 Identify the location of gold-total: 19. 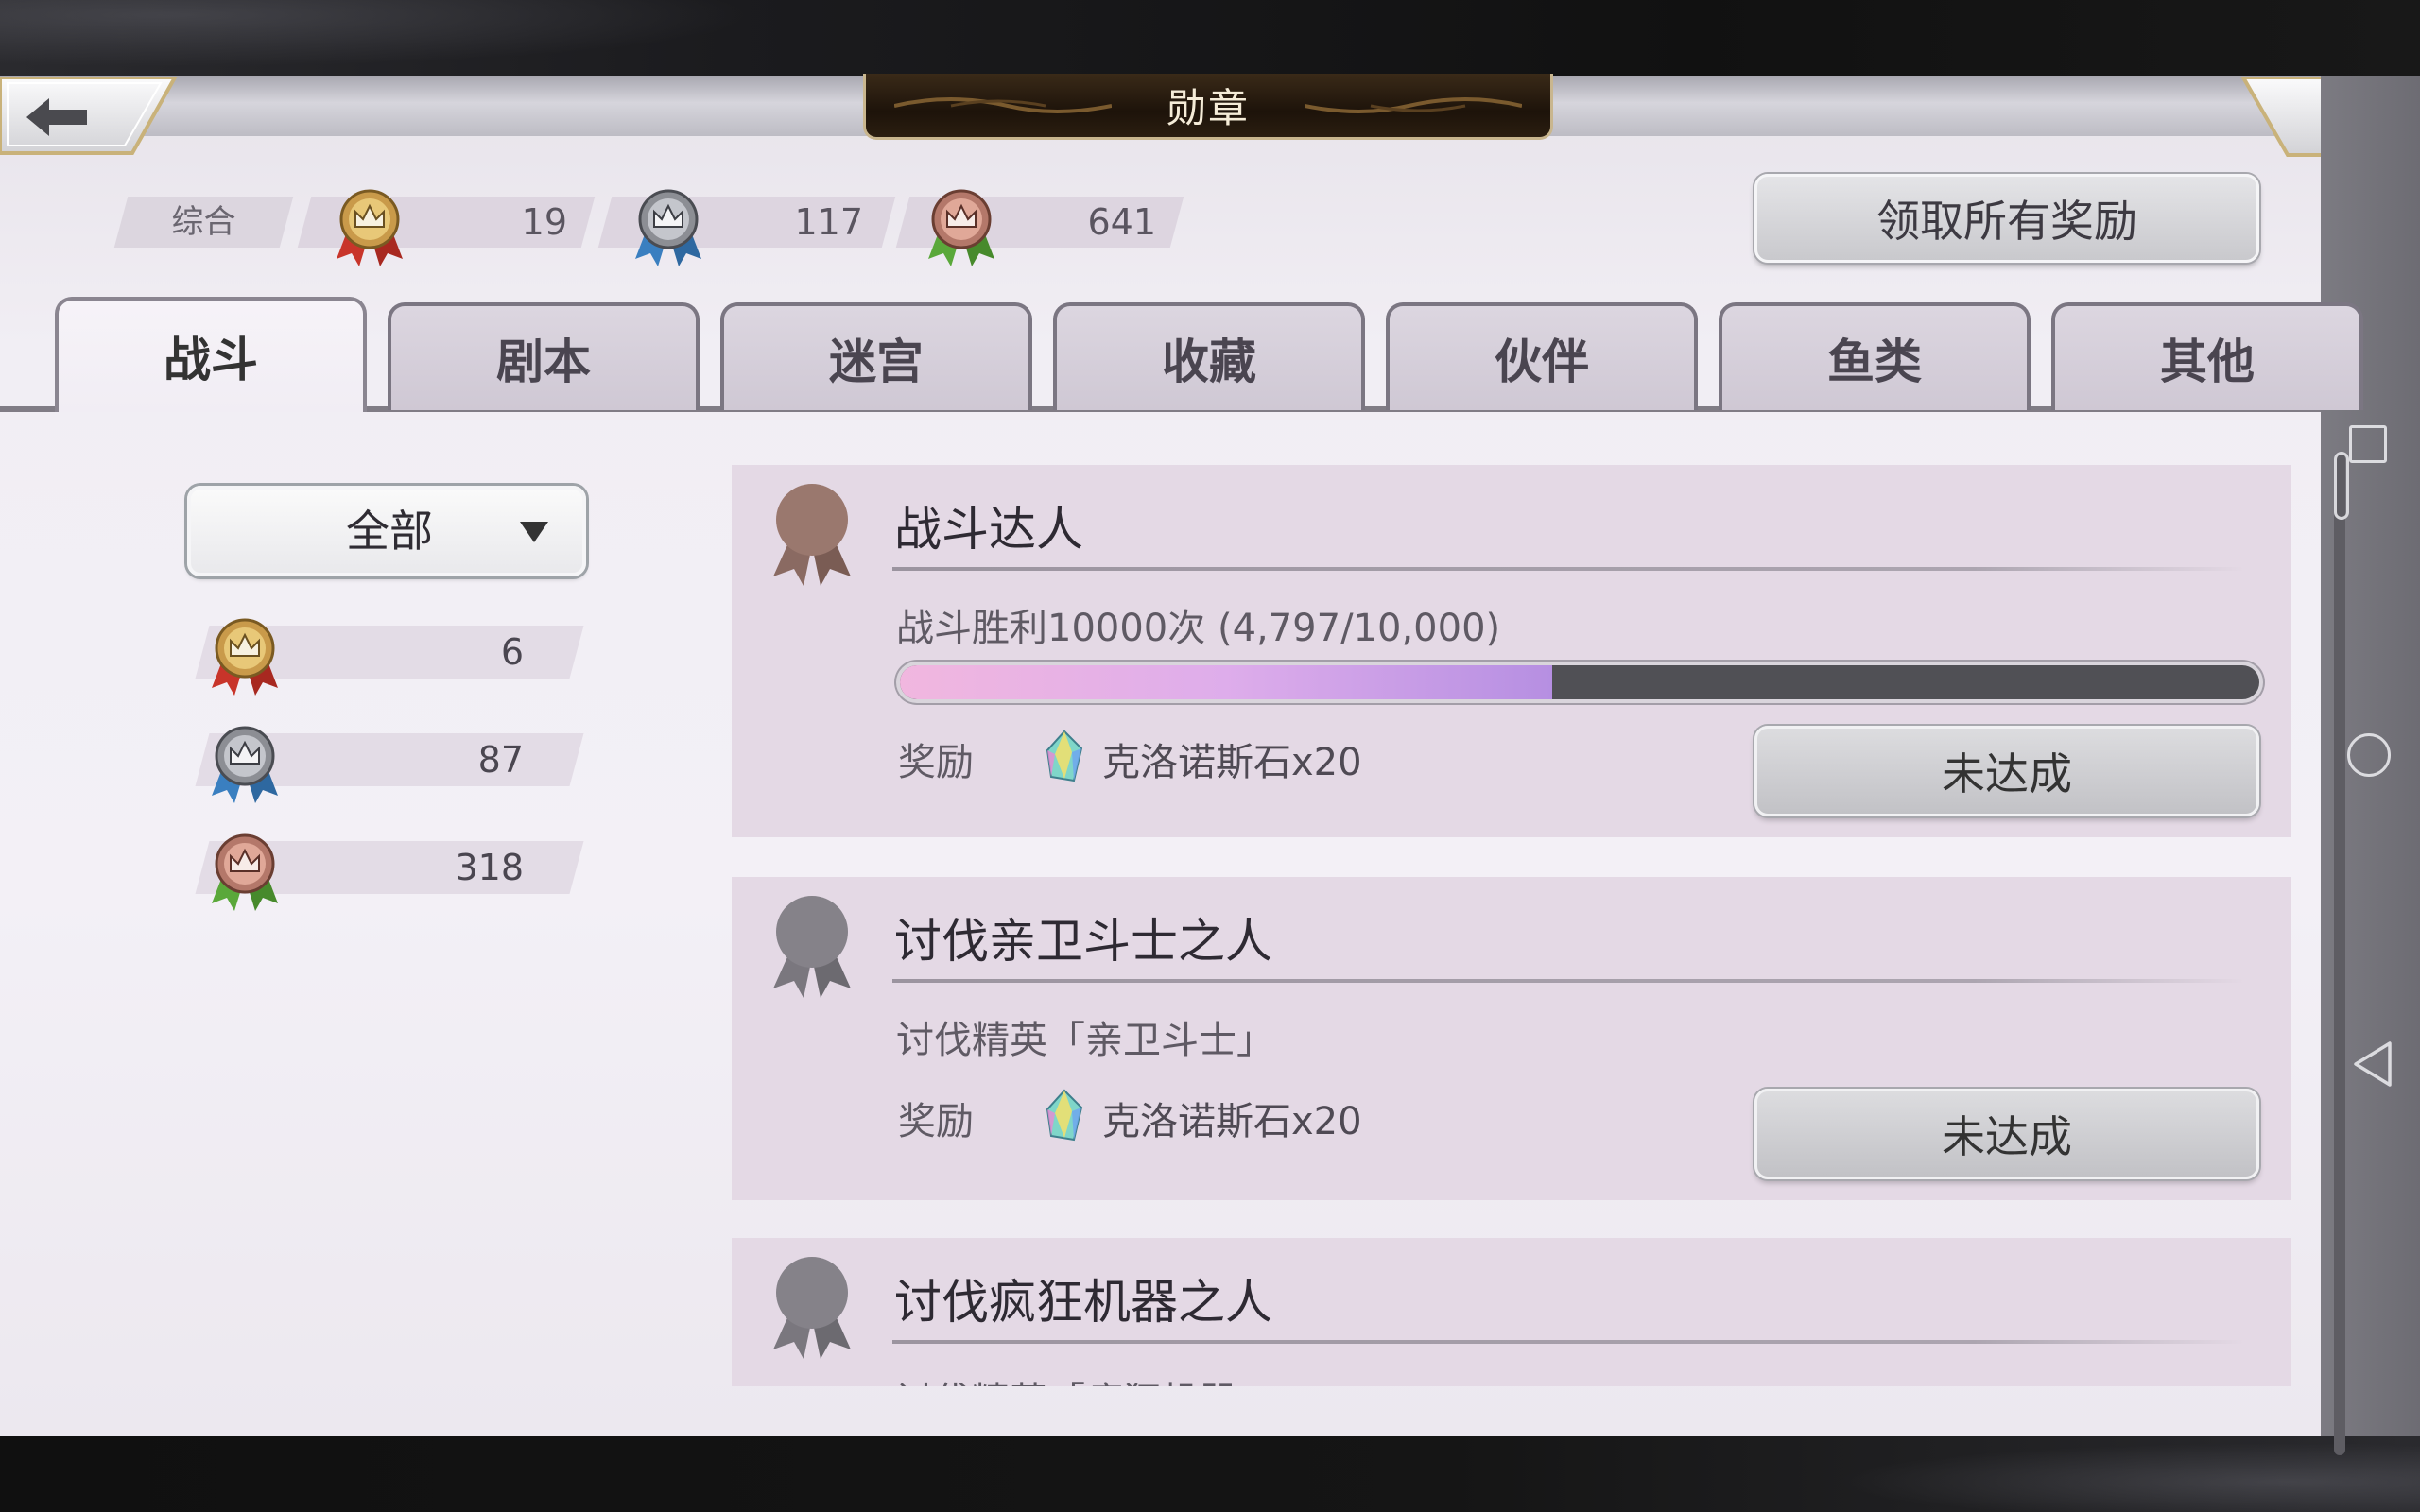
(544, 222).